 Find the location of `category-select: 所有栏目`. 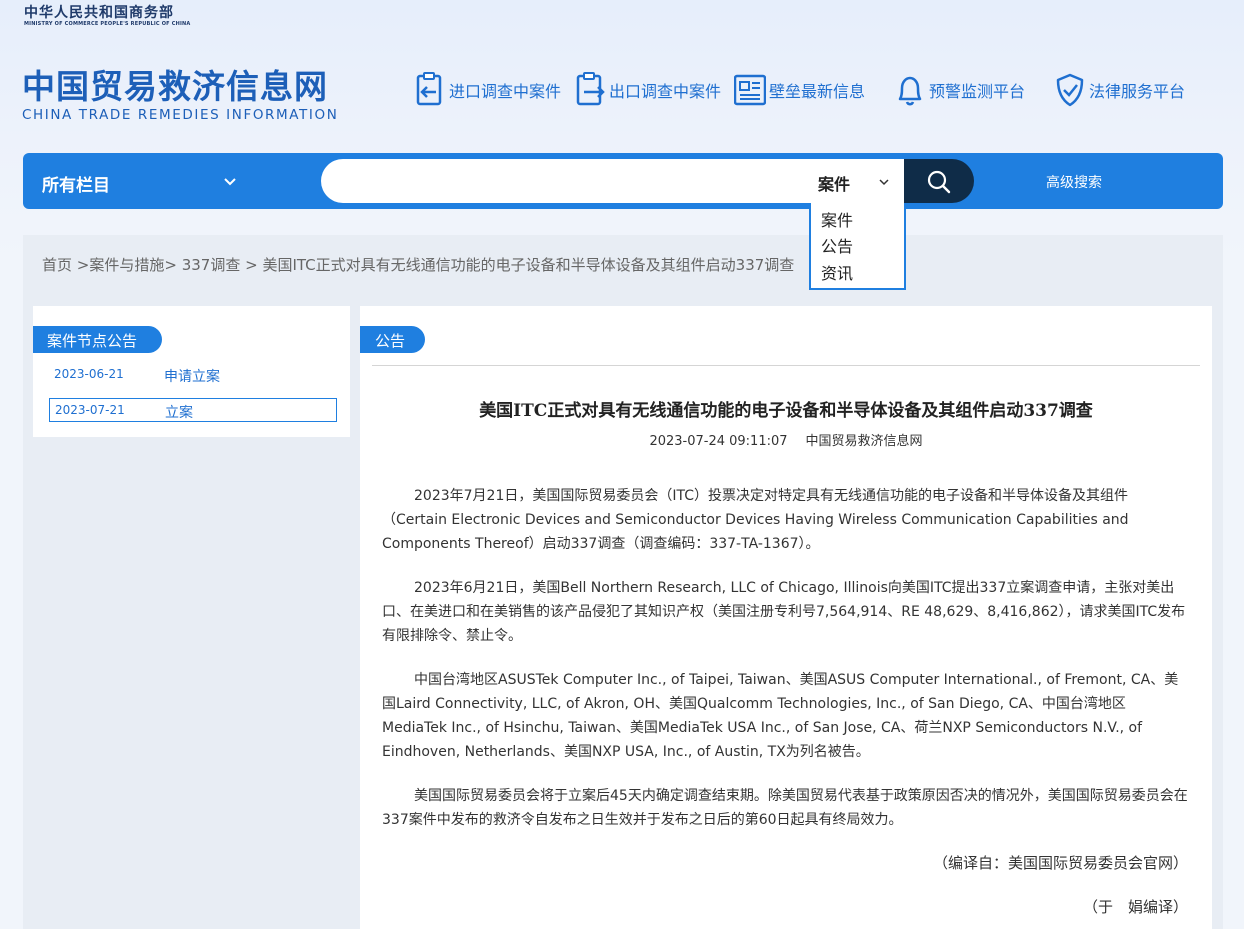

category-select: 所有栏目 is located at coordinates (142, 182).